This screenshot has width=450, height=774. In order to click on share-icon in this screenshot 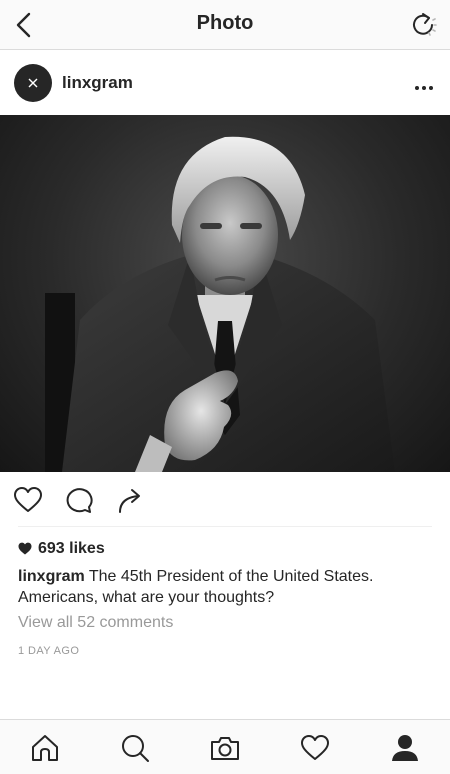, I will do `click(129, 501)`.